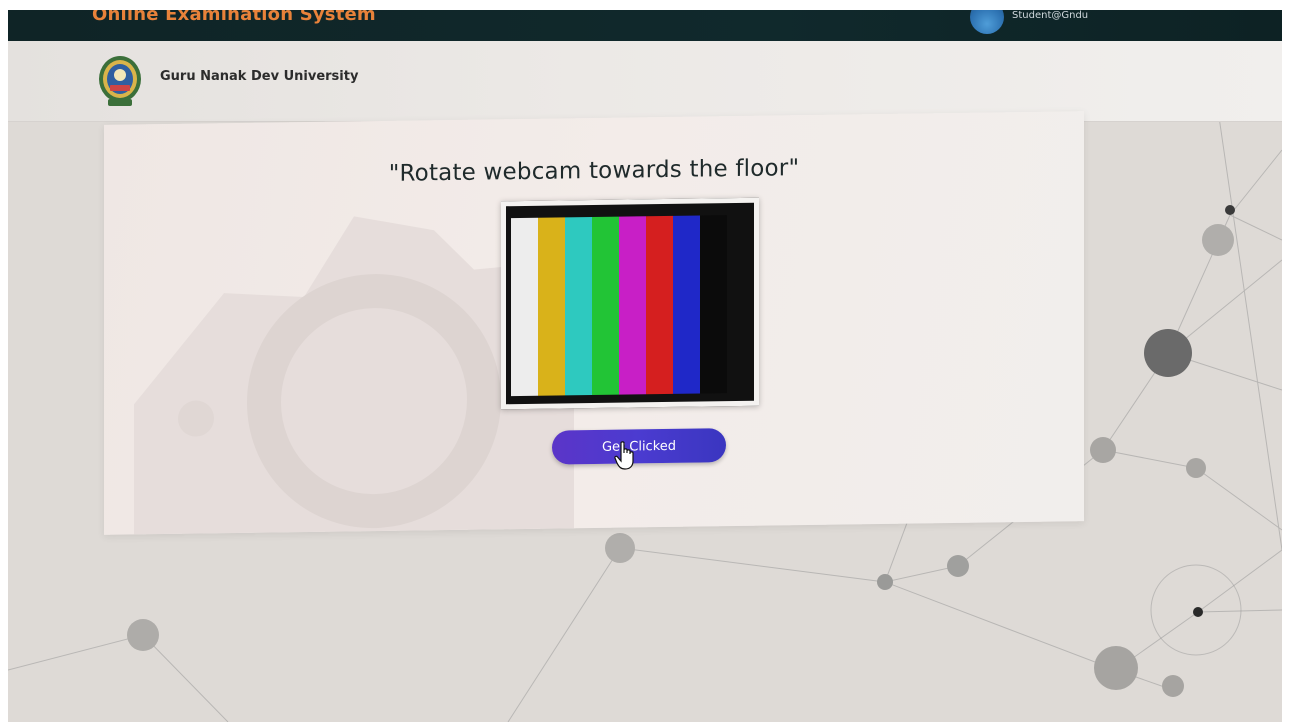 Image resolution: width=1290 pixels, height=722 pixels. Describe the element at coordinates (624, 455) in the screenshot. I see `hand-cursor-icon` at that location.